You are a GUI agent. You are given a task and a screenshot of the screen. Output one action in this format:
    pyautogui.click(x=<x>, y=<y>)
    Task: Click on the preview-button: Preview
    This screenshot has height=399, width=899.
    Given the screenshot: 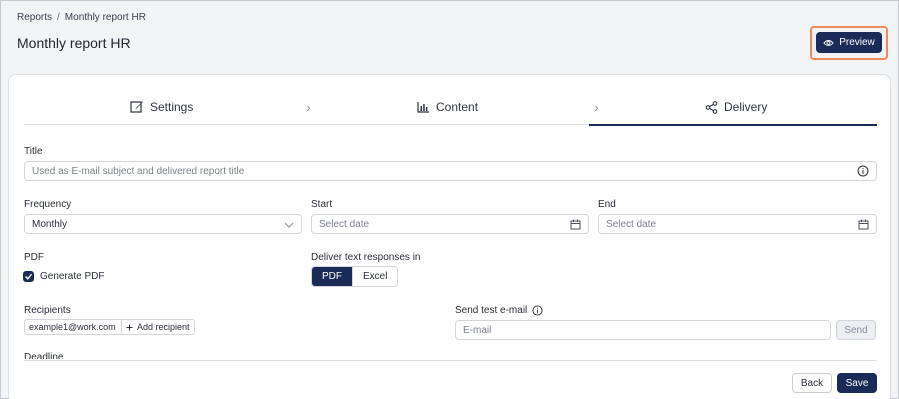 What is the action you would take?
    pyautogui.click(x=849, y=42)
    